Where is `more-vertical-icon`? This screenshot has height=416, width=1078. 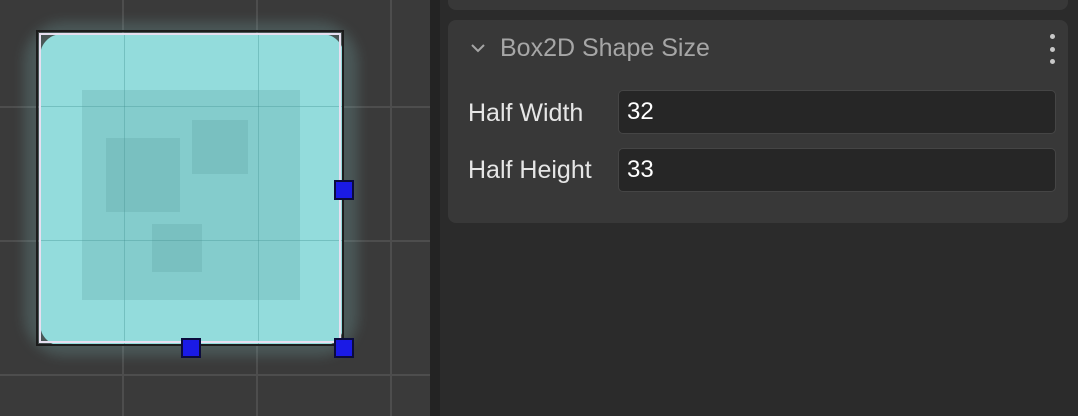
more-vertical-icon is located at coordinates (1052, 49).